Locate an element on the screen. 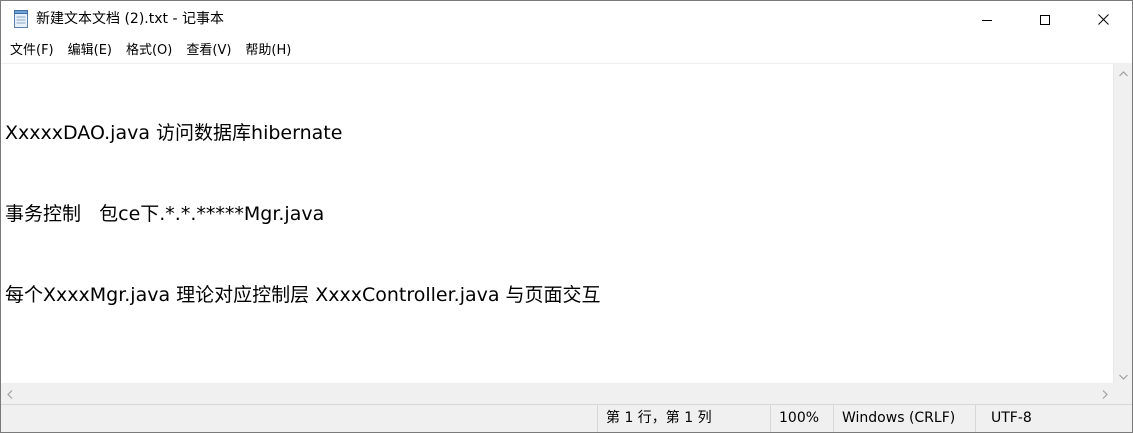 The height and width of the screenshot is (433, 1133). scrollbar-corner is located at coordinates (1122, 393).